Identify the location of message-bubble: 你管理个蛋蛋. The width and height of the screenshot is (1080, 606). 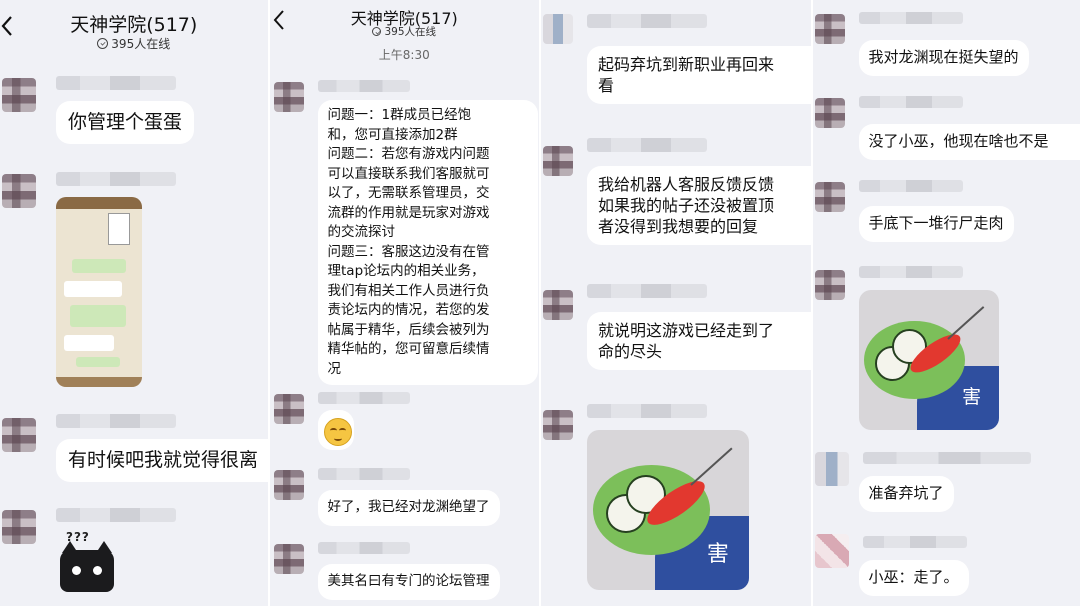
(125, 122).